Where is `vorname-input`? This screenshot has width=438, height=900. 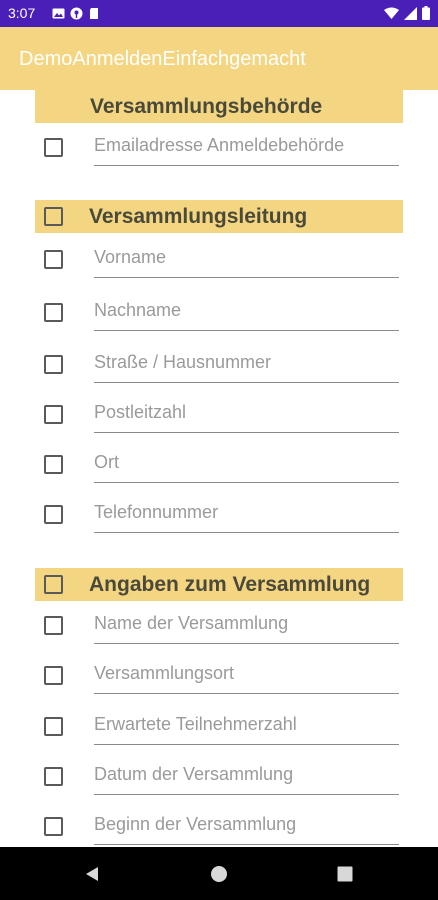
vorname-input is located at coordinates (246, 257).